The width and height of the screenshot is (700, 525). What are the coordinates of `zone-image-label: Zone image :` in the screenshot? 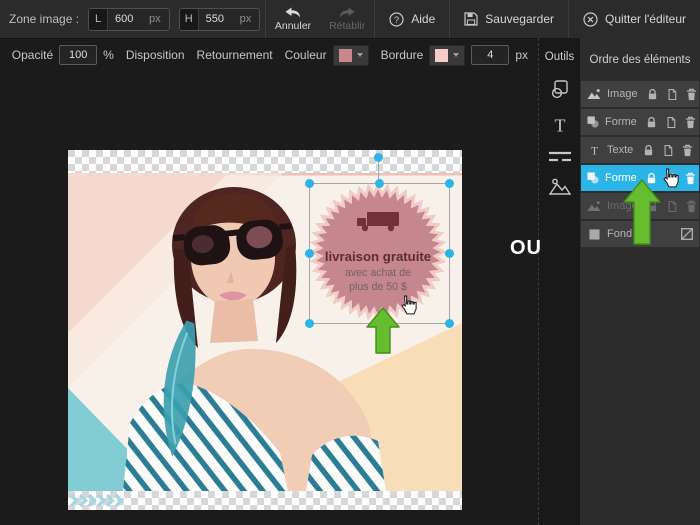 It's located at (44, 19).